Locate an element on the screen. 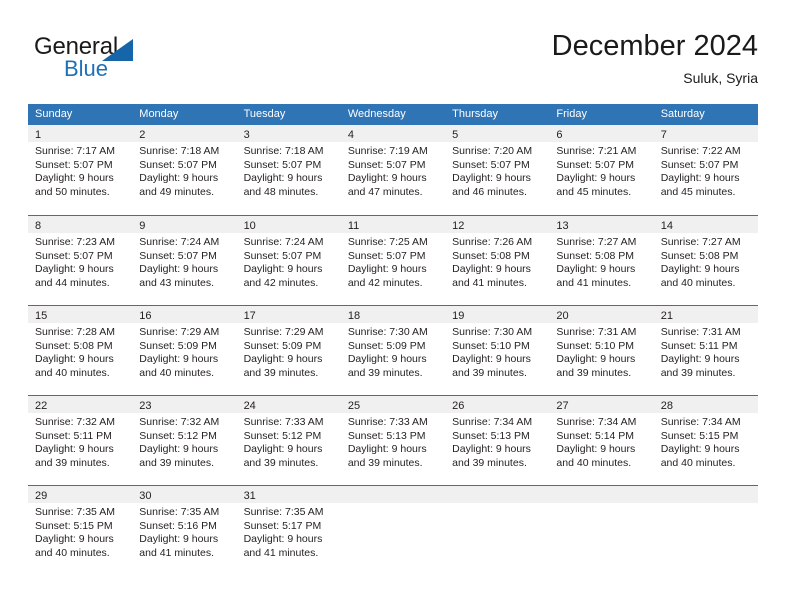 Image resolution: width=792 pixels, height=612 pixels. day-number: 15 is located at coordinates (41, 316).